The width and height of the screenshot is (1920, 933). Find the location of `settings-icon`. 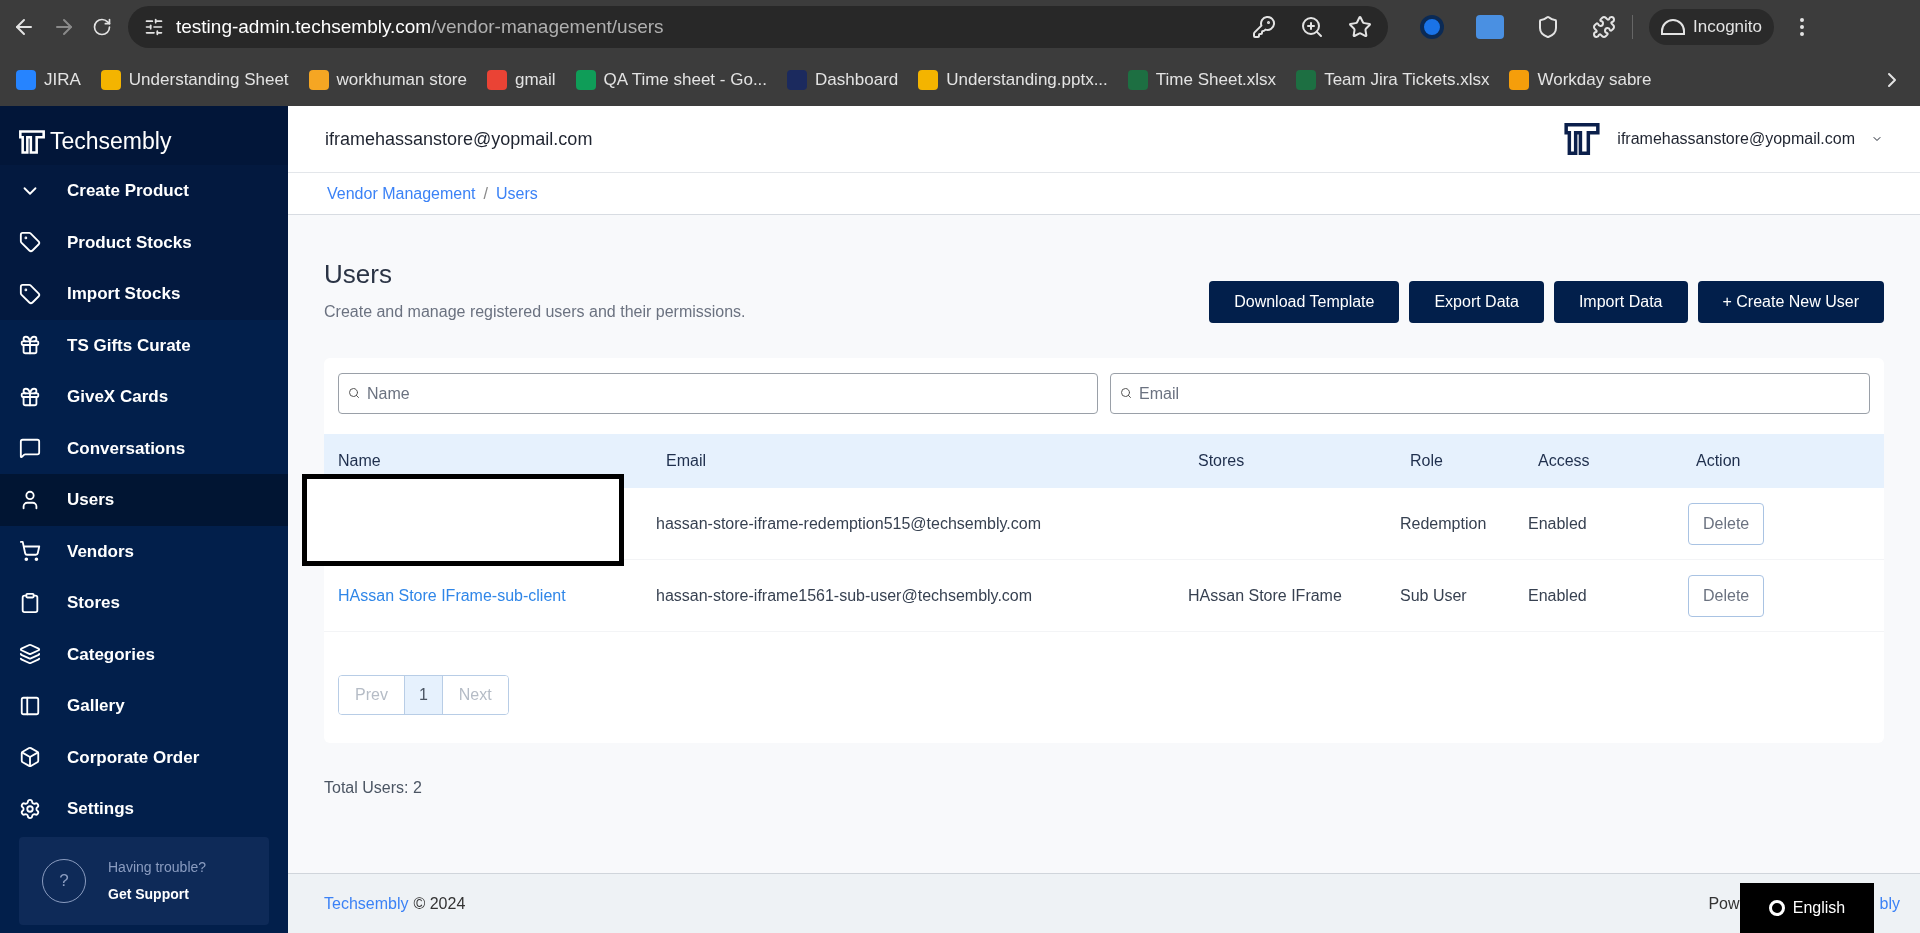

settings-icon is located at coordinates (30, 808).